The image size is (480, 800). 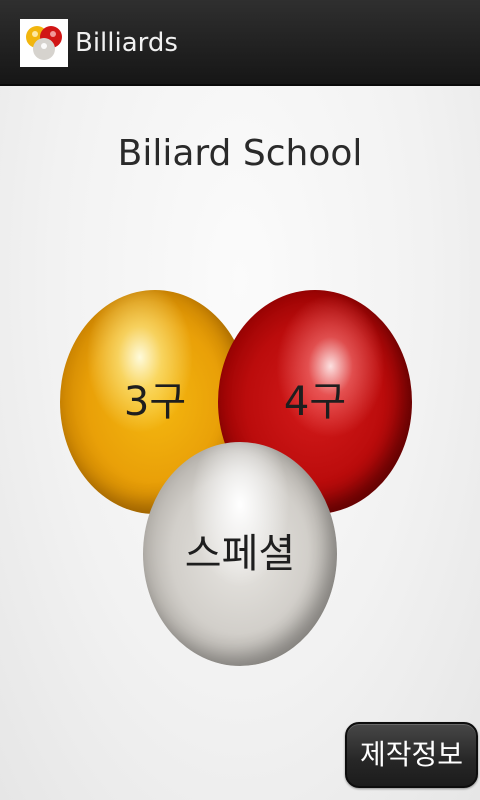 I want to click on special-ball-button: 스페셜, so click(x=240, y=554).